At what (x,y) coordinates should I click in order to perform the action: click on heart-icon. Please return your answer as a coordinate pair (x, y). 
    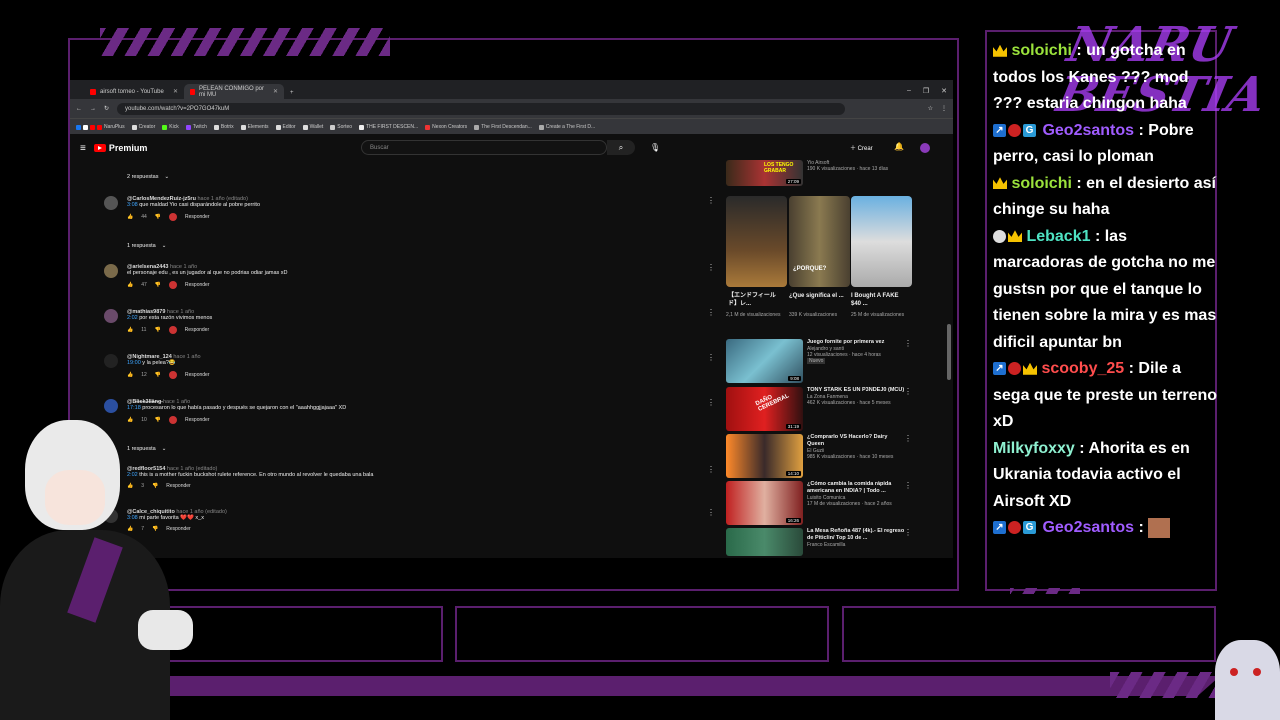
    Looking at the image, I should click on (1014, 528).